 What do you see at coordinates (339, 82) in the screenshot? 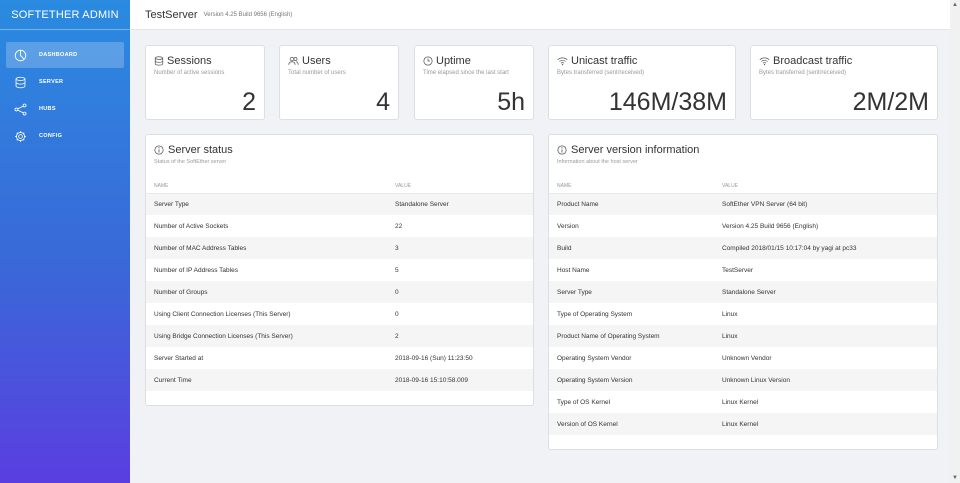
I see `users-card: Users Total number of users 4` at bounding box center [339, 82].